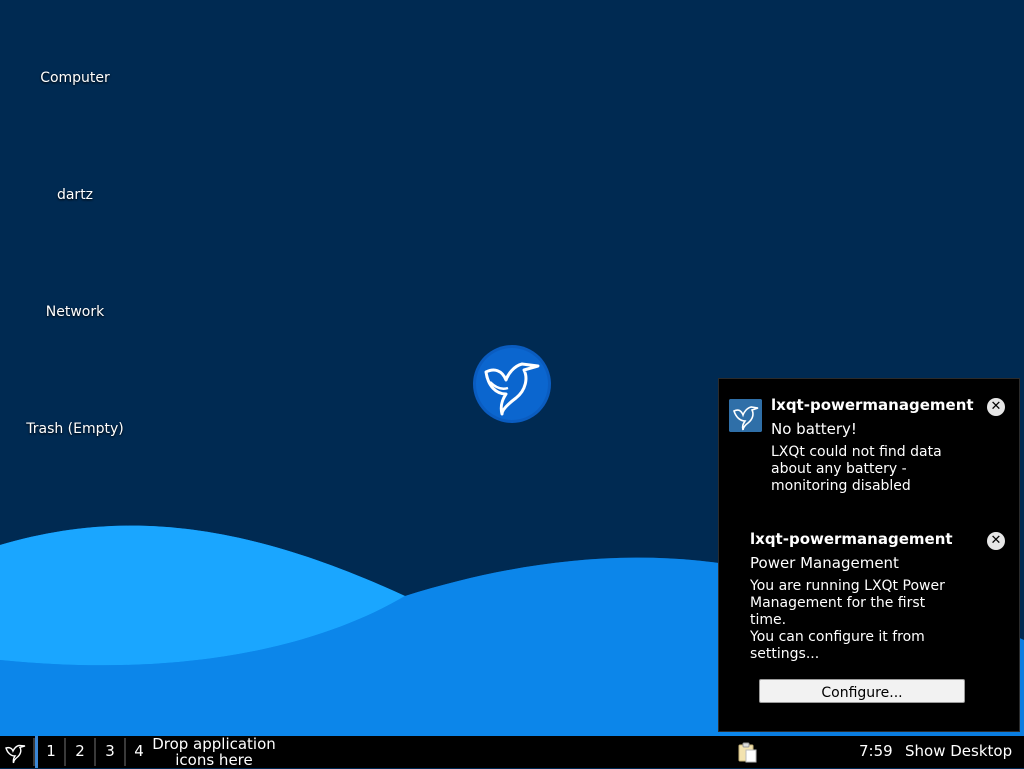 The width and height of the screenshot is (1024, 769). I want to click on workspace-3-button: 3, so click(110, 752).